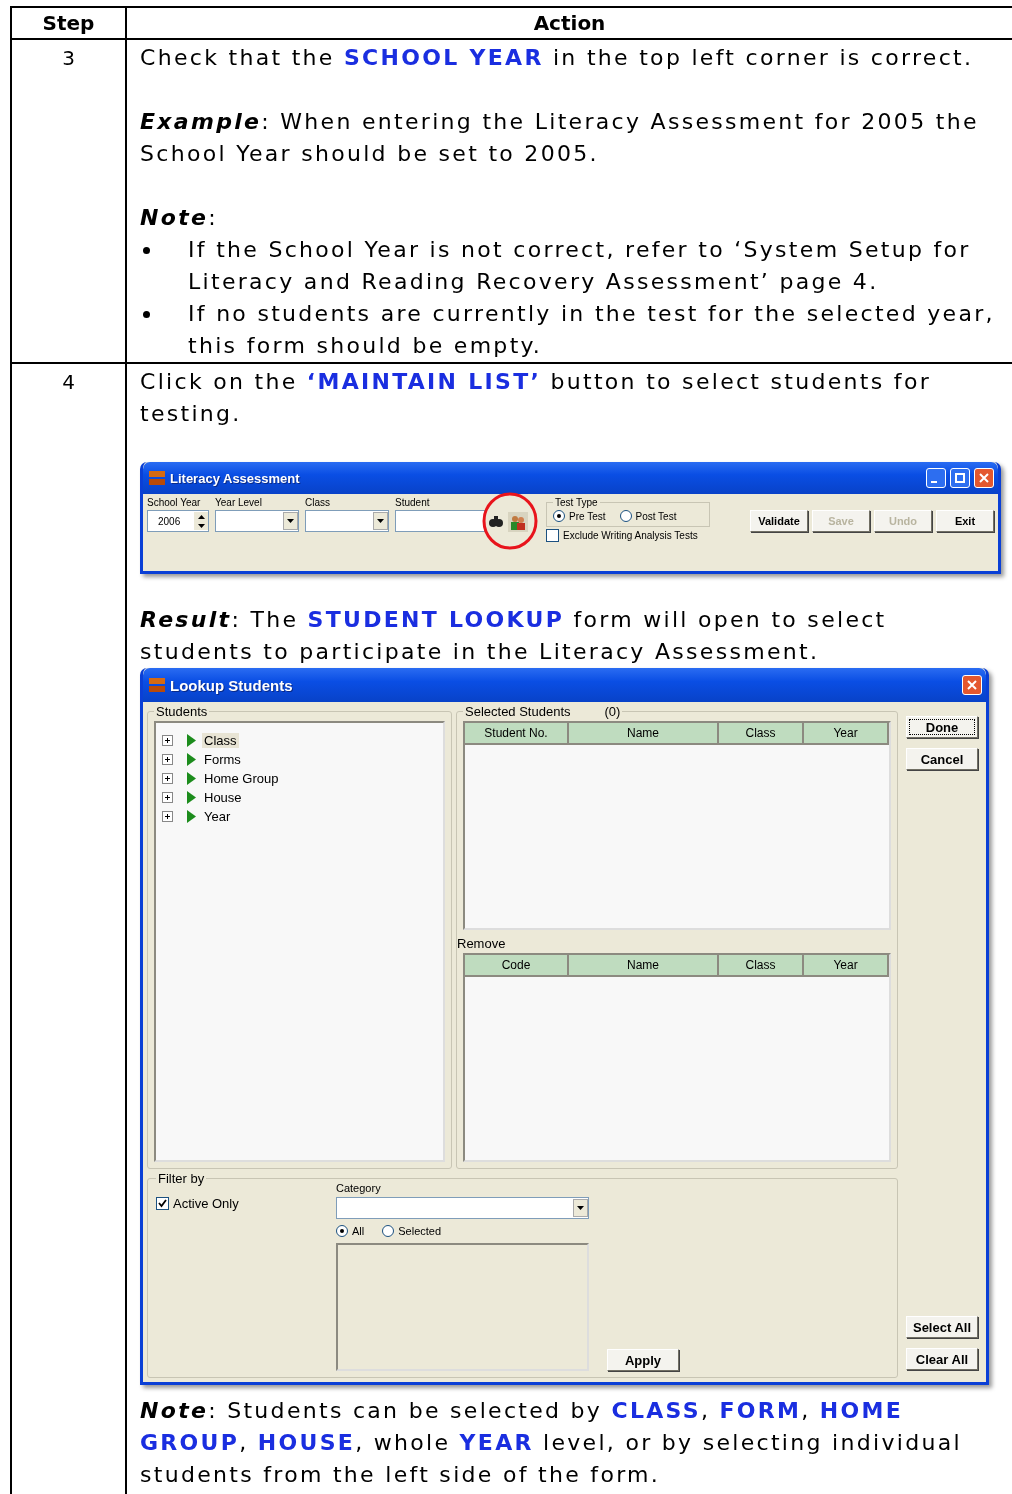 Image resolution: width=1012 pixels, height=1494 pixels. I want to click on dialog-button: Clear All, so click(942, 1359).